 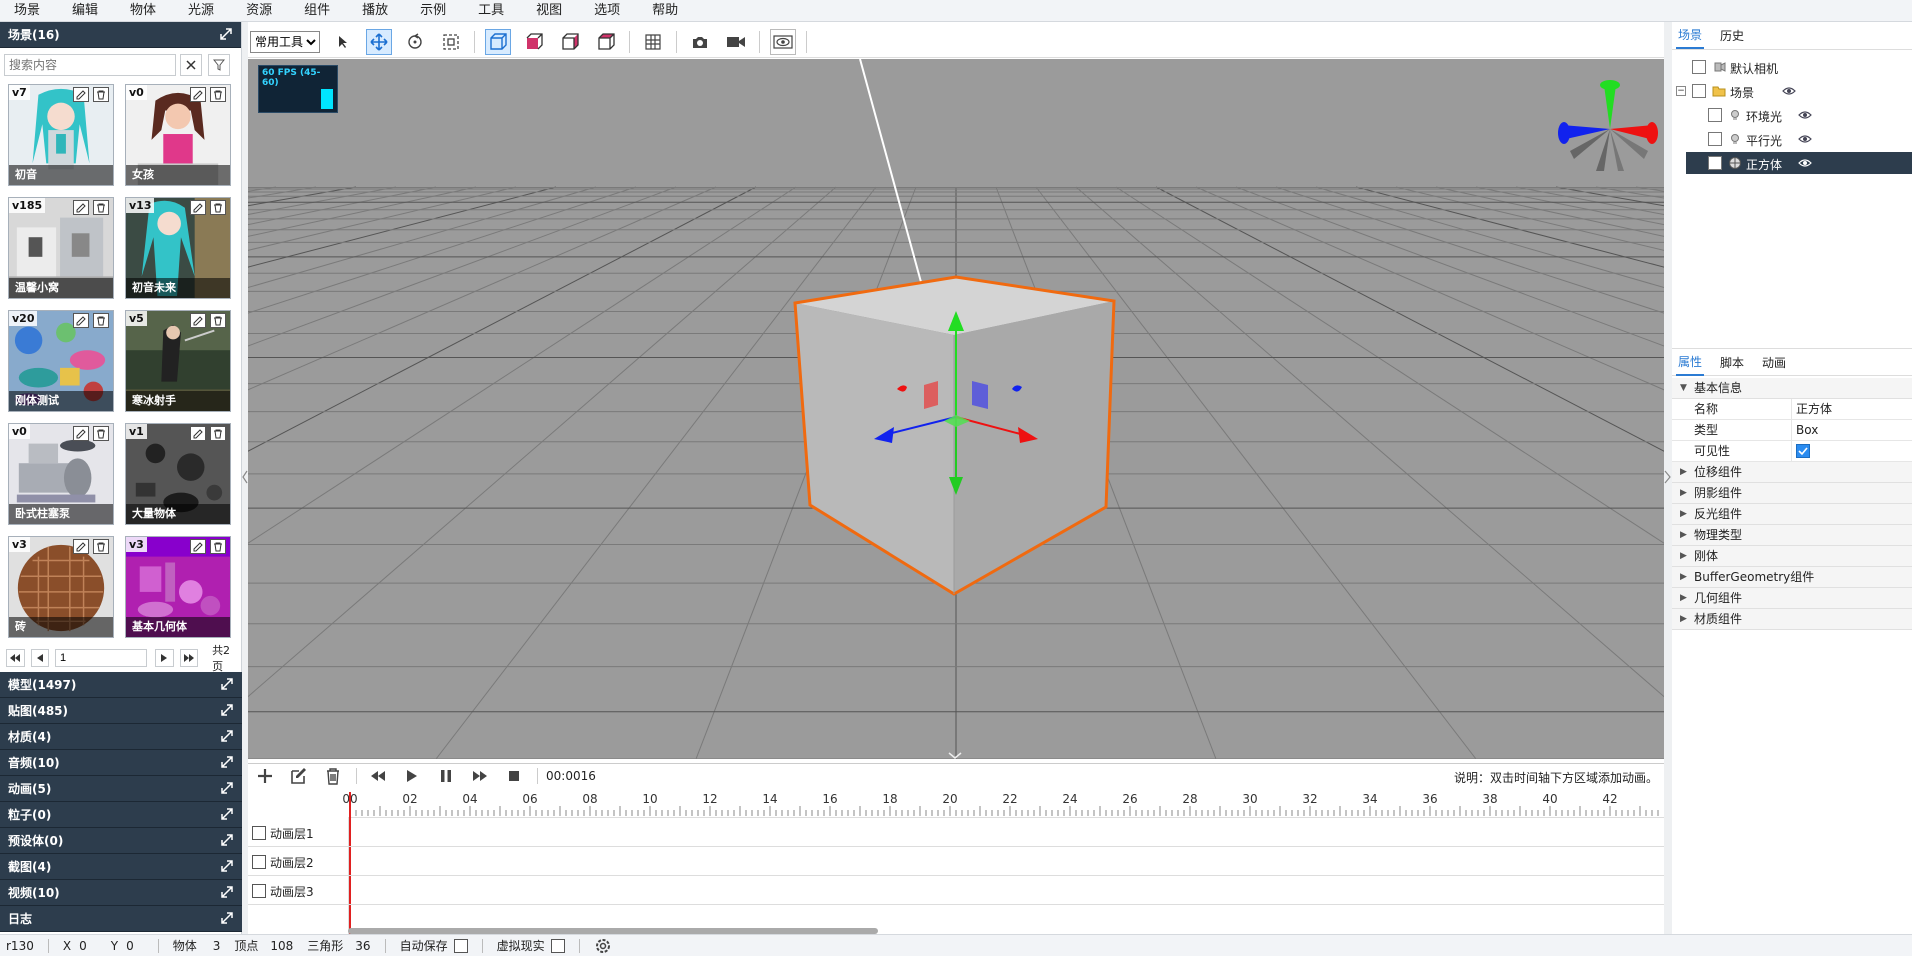 What do you see at coordinates (121, 867) in the screenshot?
I see `asset-section-header: 截图(4)` at bounding box center [121, 867].